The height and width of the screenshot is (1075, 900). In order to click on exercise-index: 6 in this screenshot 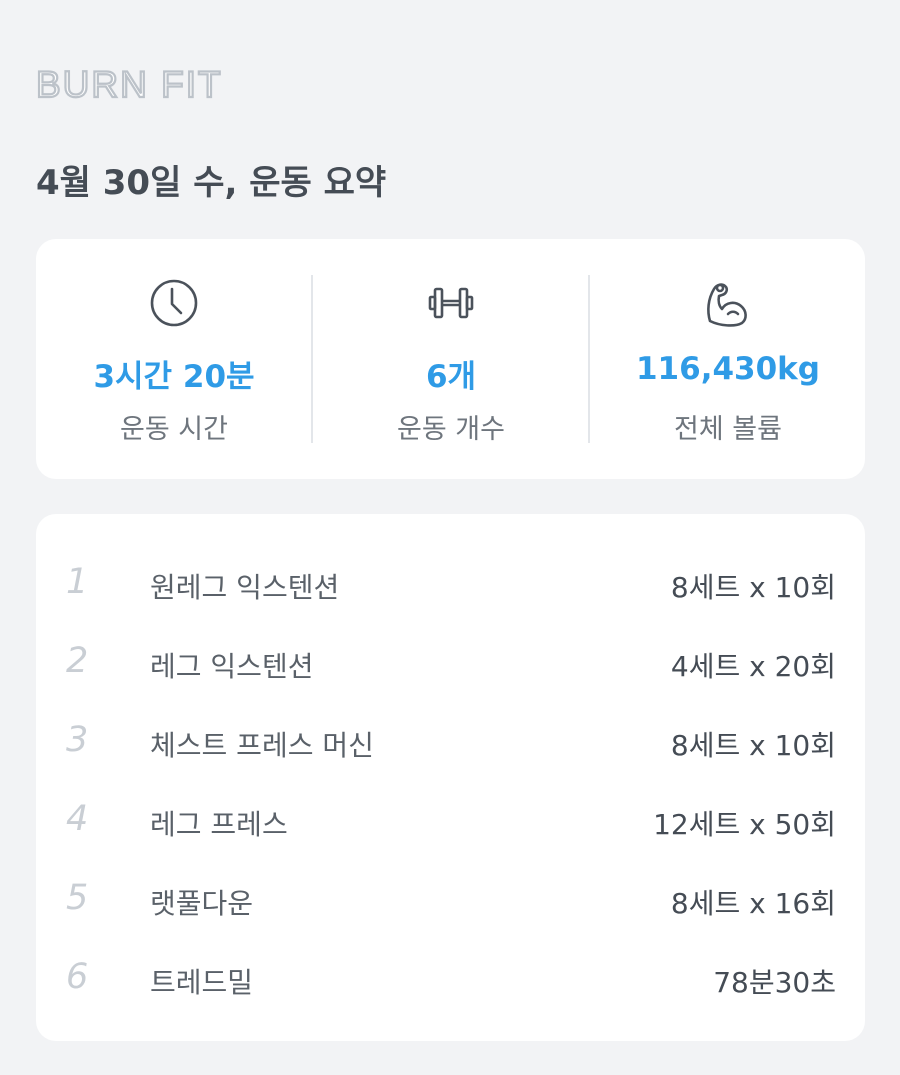, I will do `click(77, 977)`.